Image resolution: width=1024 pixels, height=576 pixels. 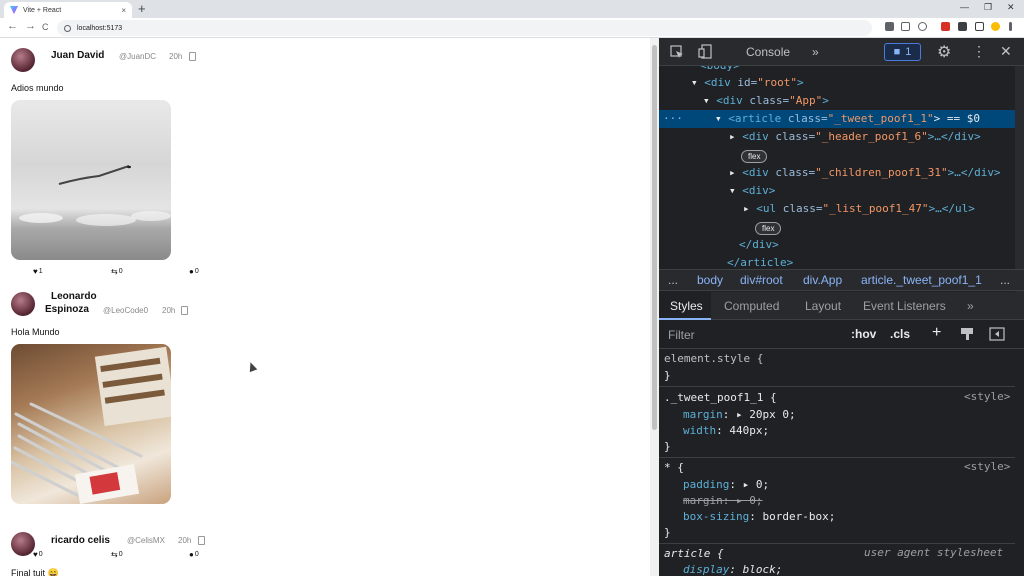 I want to click on rule-selector-article: article {, so click(x=694, y=554).